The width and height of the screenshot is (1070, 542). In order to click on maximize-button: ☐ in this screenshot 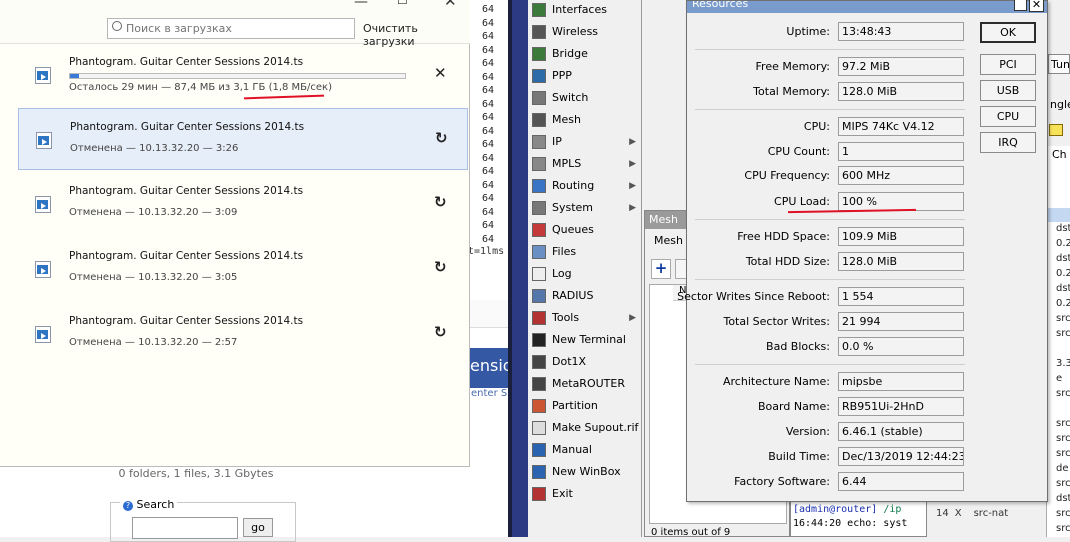, I will do `click(402, 3)`.